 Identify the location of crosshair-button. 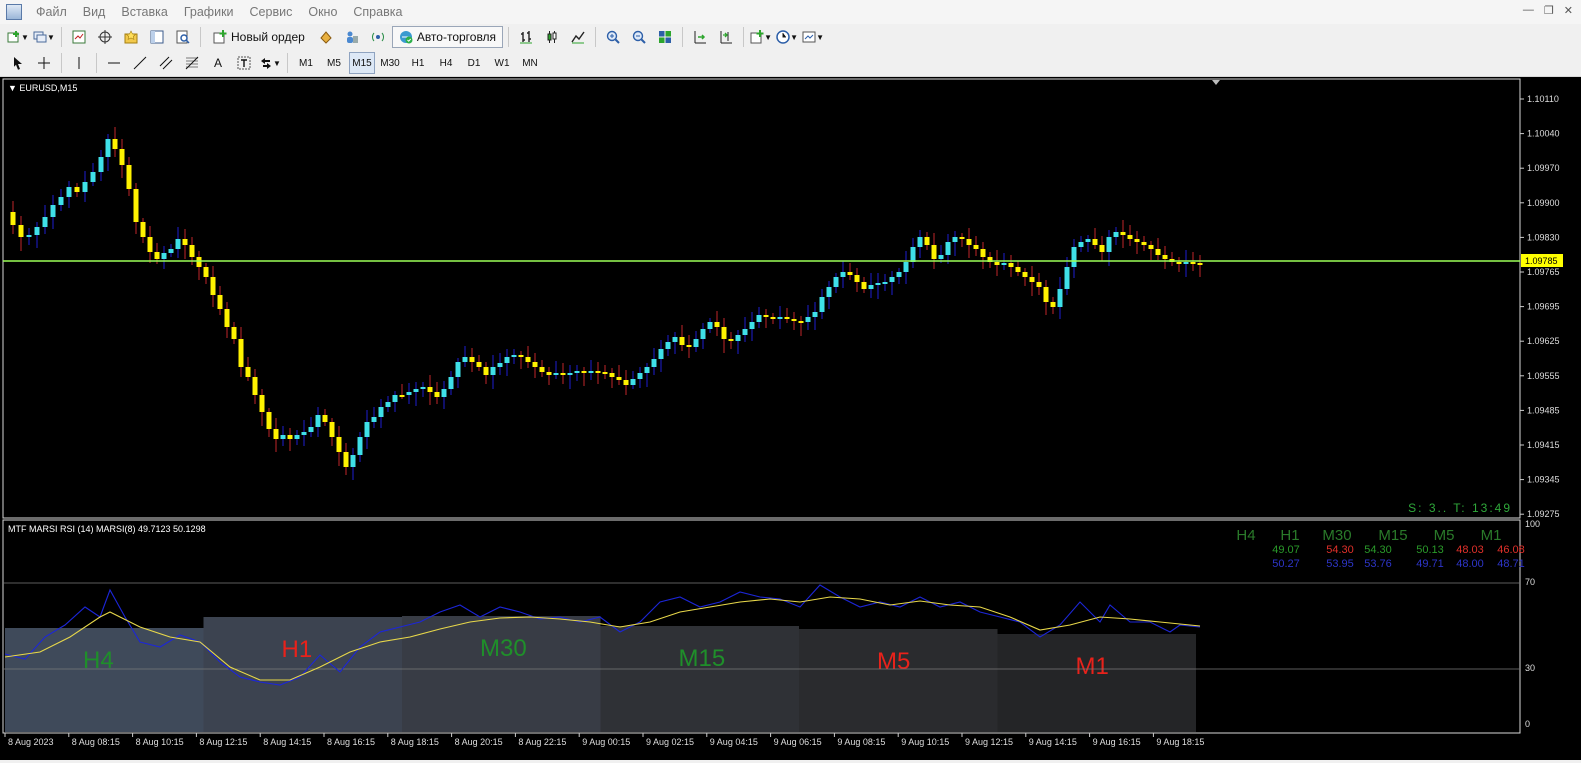
(44, 63).